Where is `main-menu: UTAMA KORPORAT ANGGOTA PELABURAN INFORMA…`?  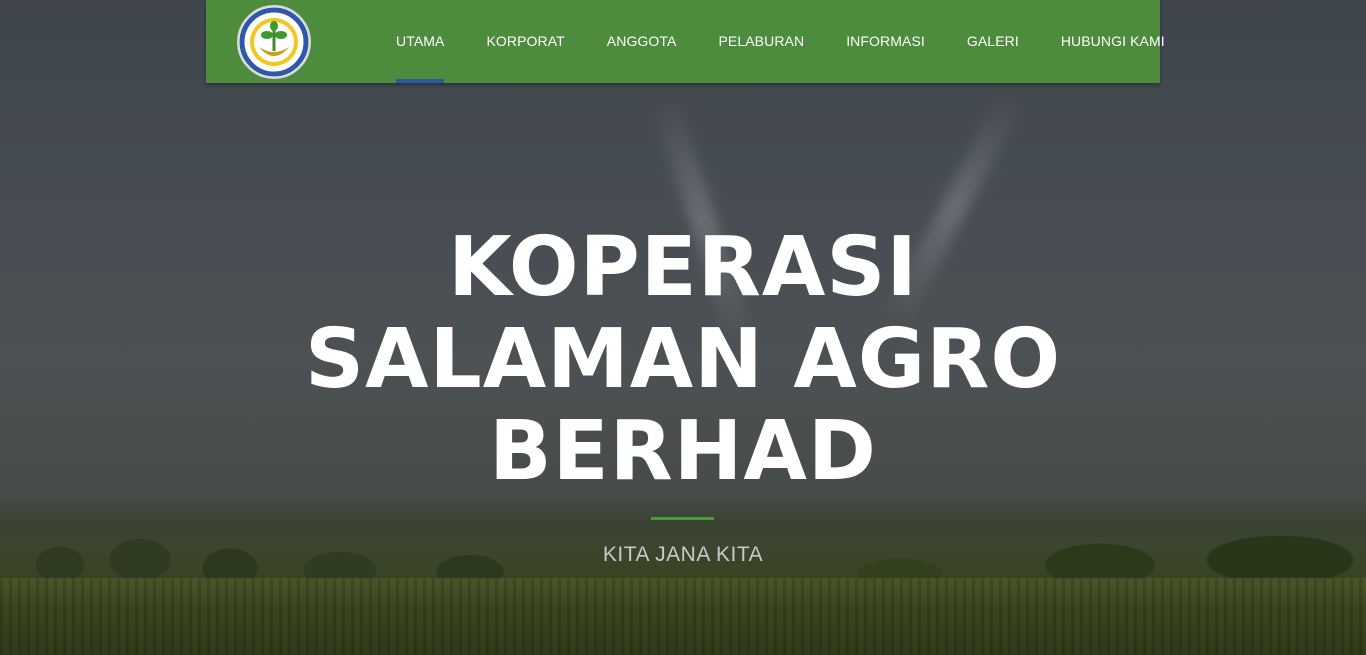 main-menu: UTAMA KORPORAT ANGGOTA PELABURAN INFORMA… is located at coordinates (780, 41).